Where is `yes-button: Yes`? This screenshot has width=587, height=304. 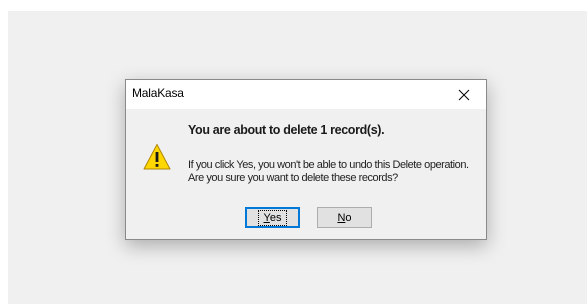 yes-button: Yes is located at coordinates (272, 217).